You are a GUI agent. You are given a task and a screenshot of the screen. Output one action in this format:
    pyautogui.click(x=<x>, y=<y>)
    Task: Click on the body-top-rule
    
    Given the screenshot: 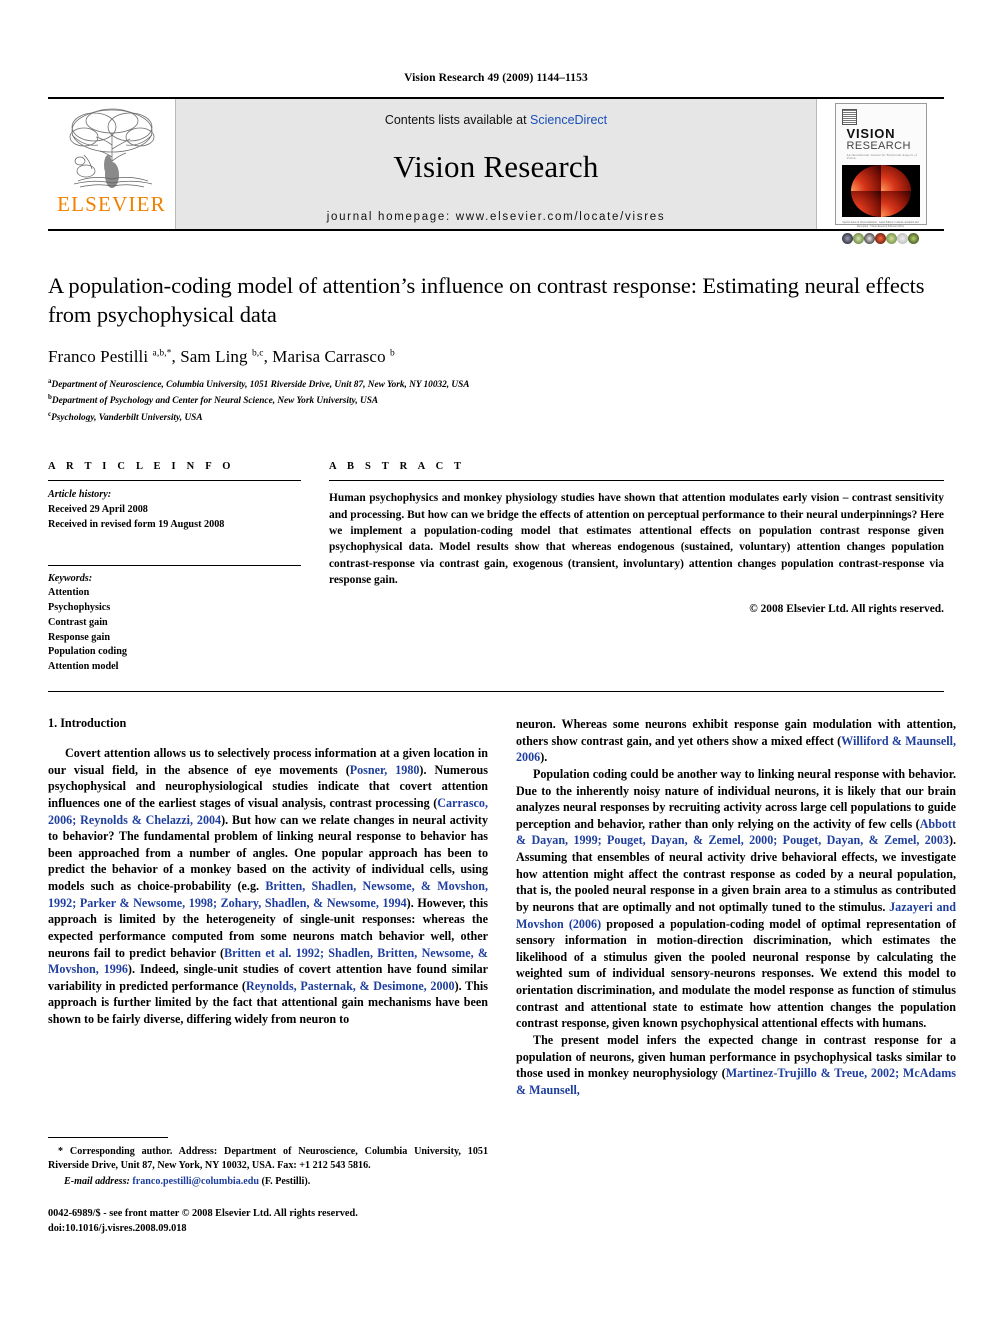 What is the action you would take?
    pyautogui.click(x=496, y=691)
    